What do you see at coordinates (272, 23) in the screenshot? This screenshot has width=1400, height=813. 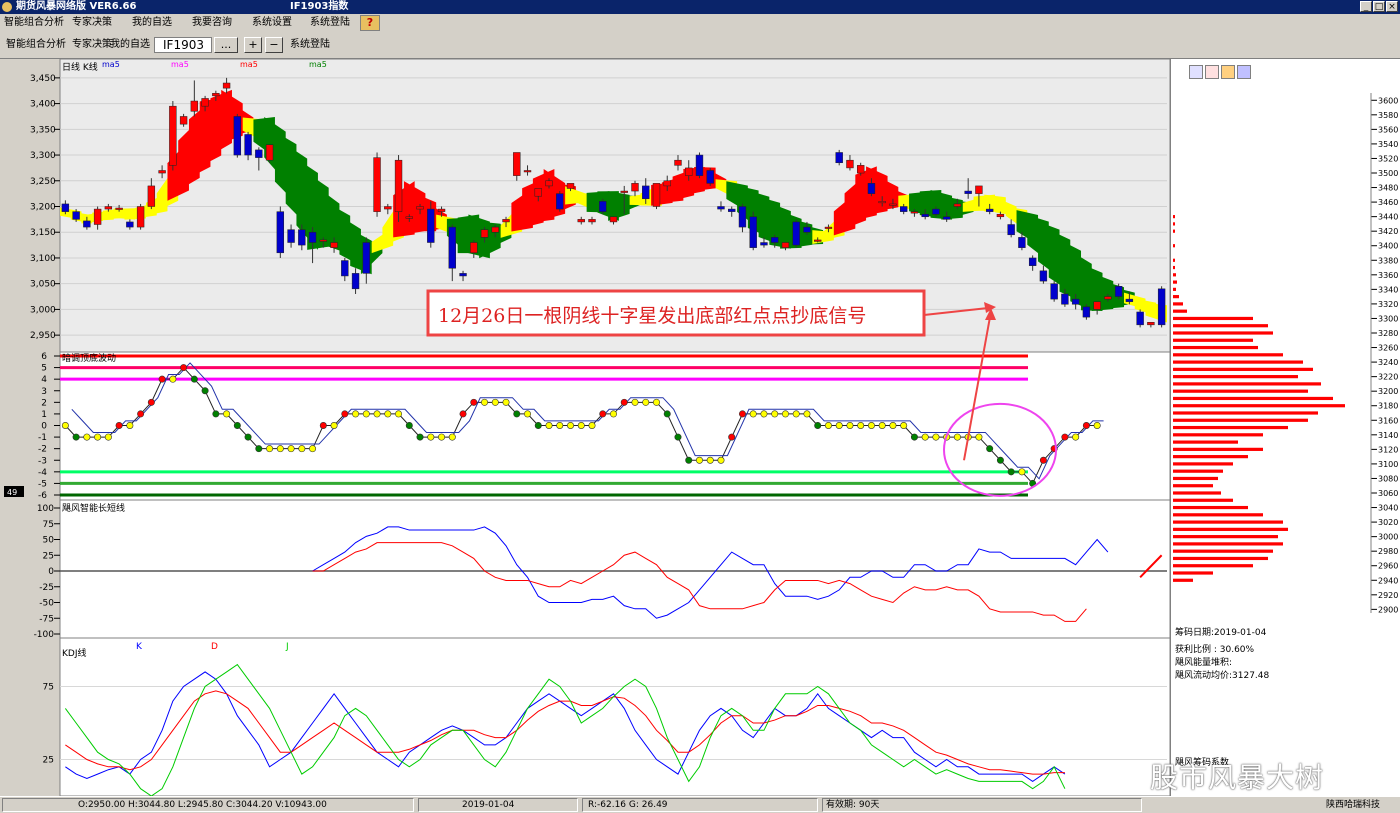 I see `menu-item-settings: 系统设置` at bounding box center [272, 23].